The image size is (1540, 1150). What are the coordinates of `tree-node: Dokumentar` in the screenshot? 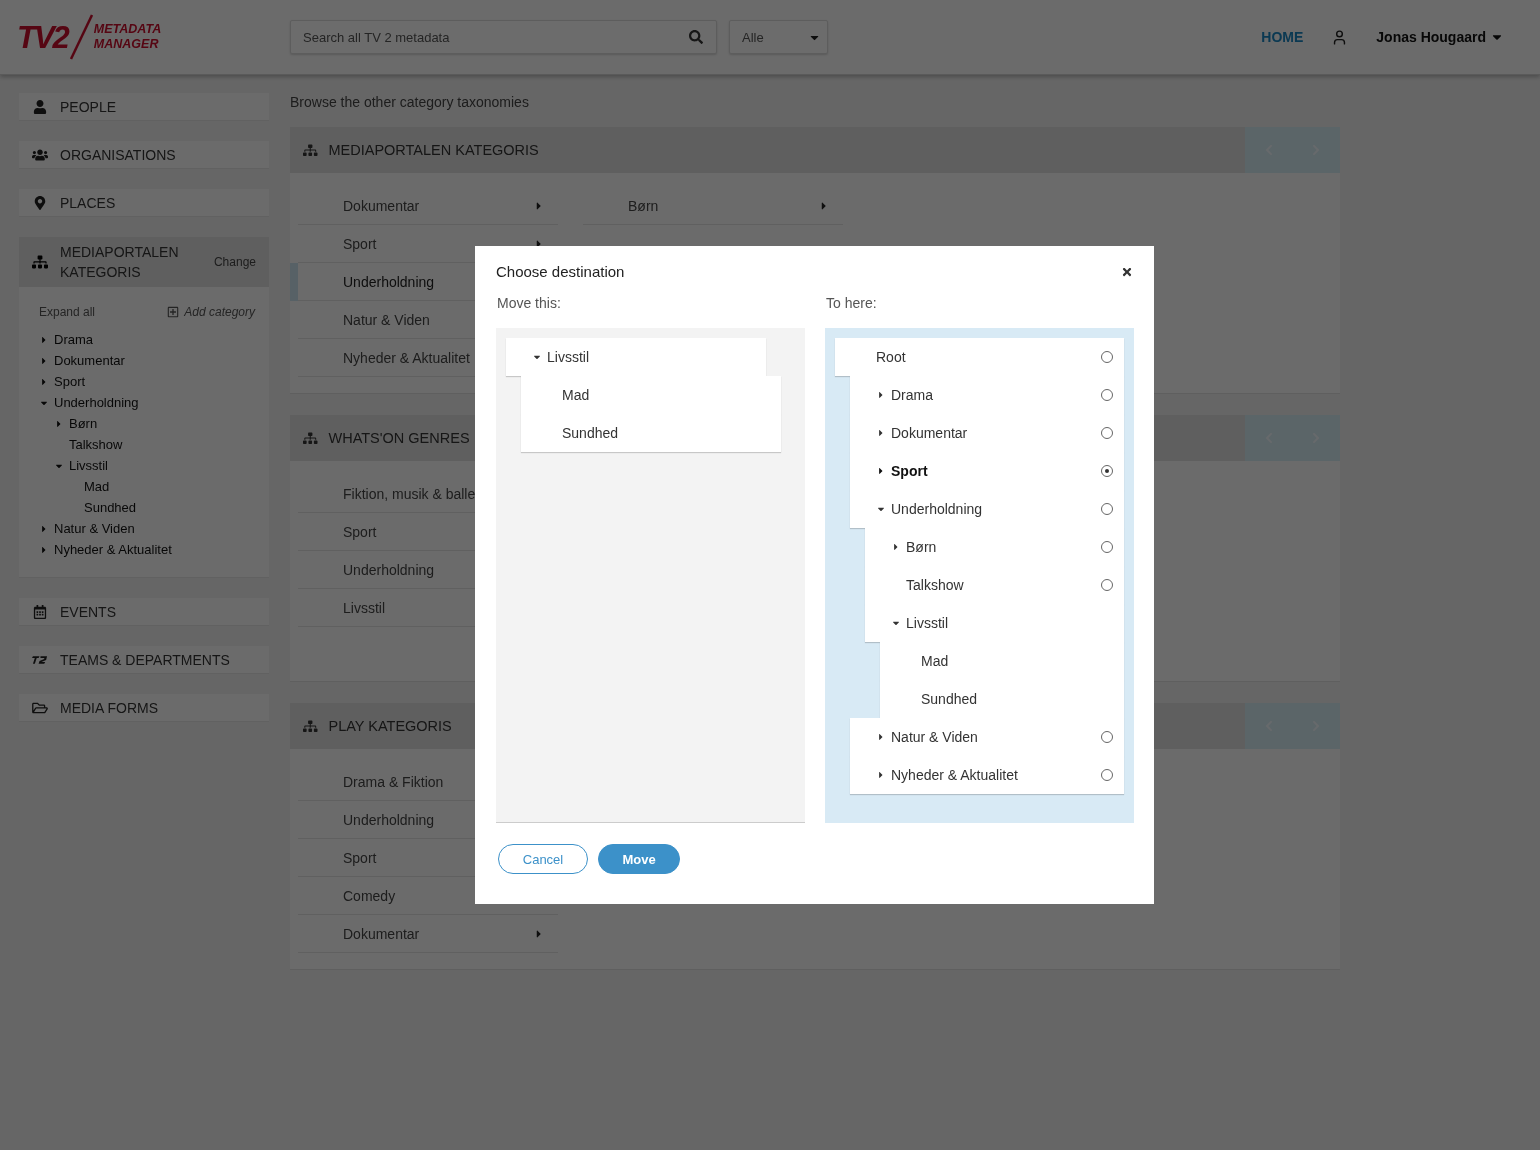 It's located at (987, 433).